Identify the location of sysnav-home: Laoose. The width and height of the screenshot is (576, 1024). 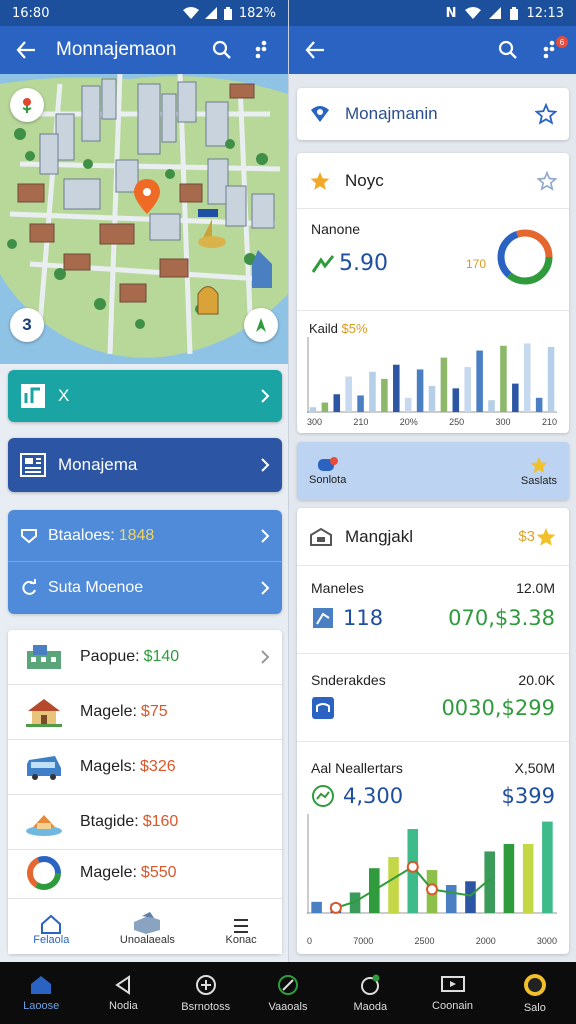
(41, 993).